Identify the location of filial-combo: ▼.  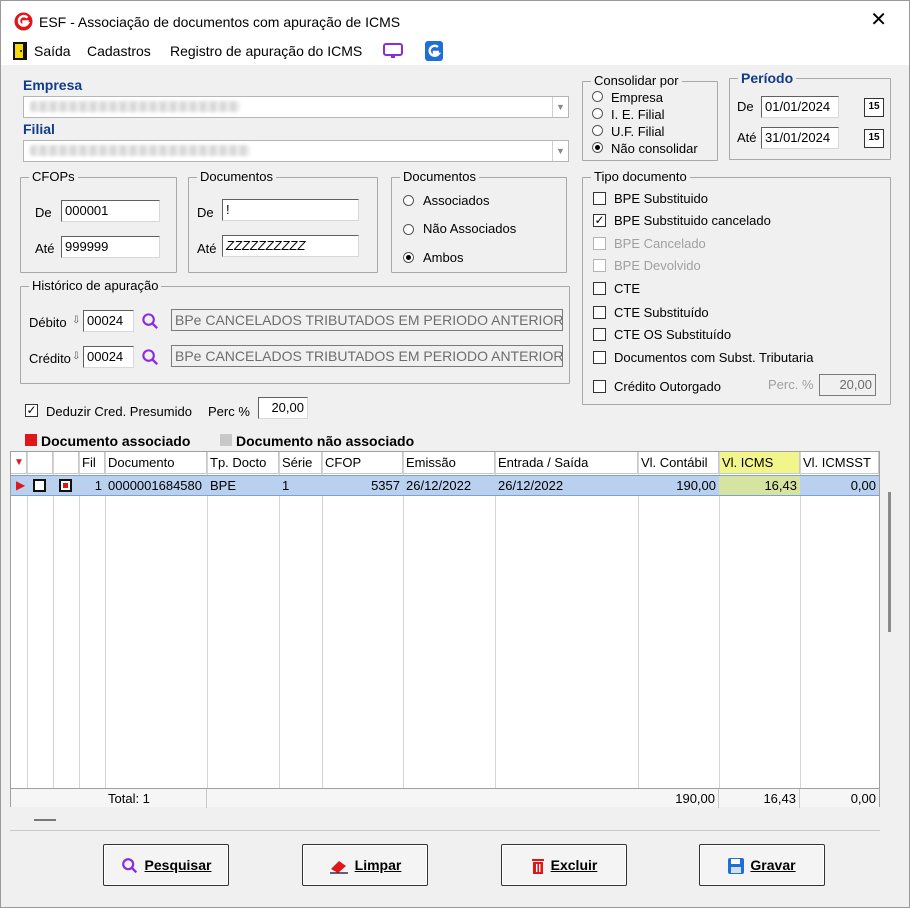
(296, 151).